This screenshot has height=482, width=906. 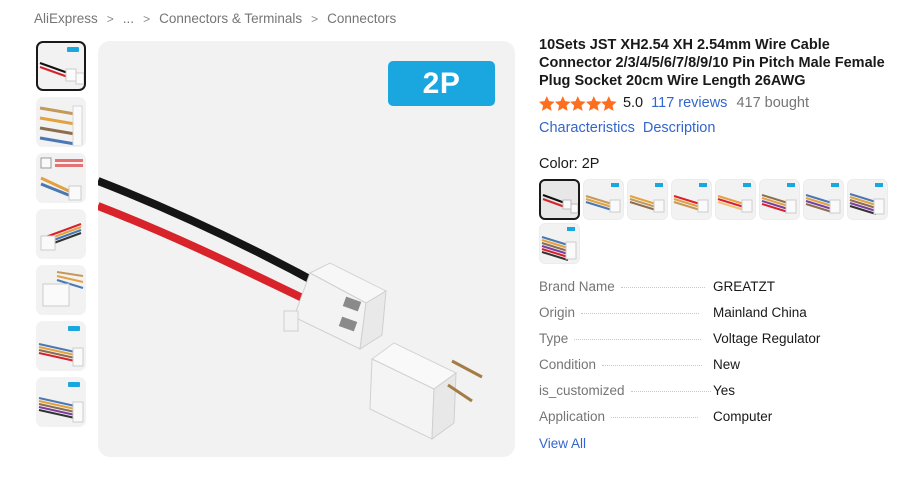 What do you see at coordinates (719, 223) in the screenshot?
I see `color-swatches` at bounding box center [719, 223].